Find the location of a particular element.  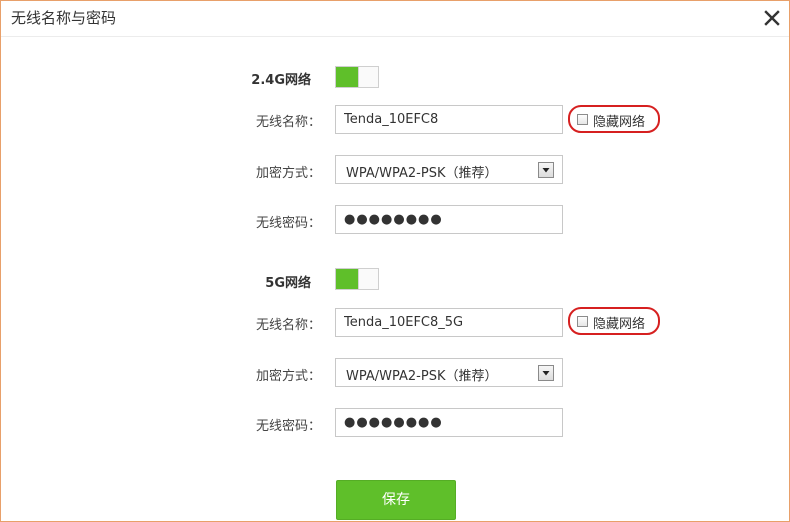

security-24g-select: WPA/WPA2-PSK（推荐） is located at coordinates (449, 169).